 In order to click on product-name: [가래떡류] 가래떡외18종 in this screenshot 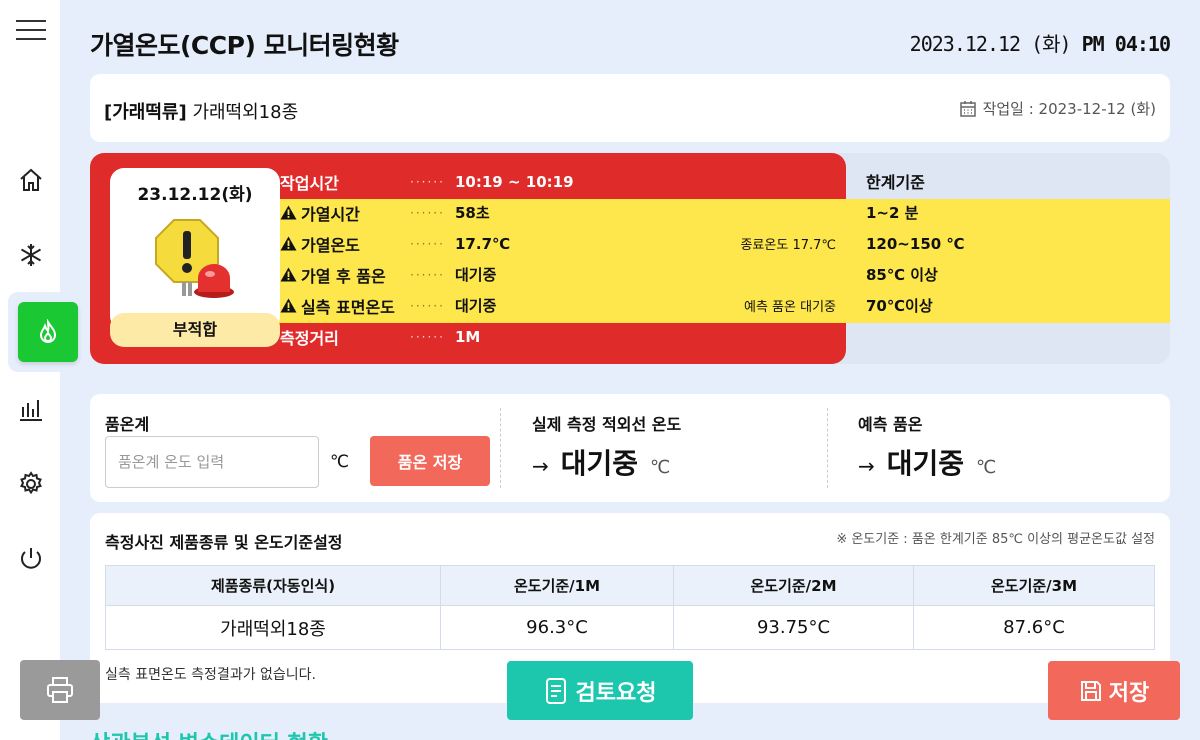, I will do `click(201, 111)`.